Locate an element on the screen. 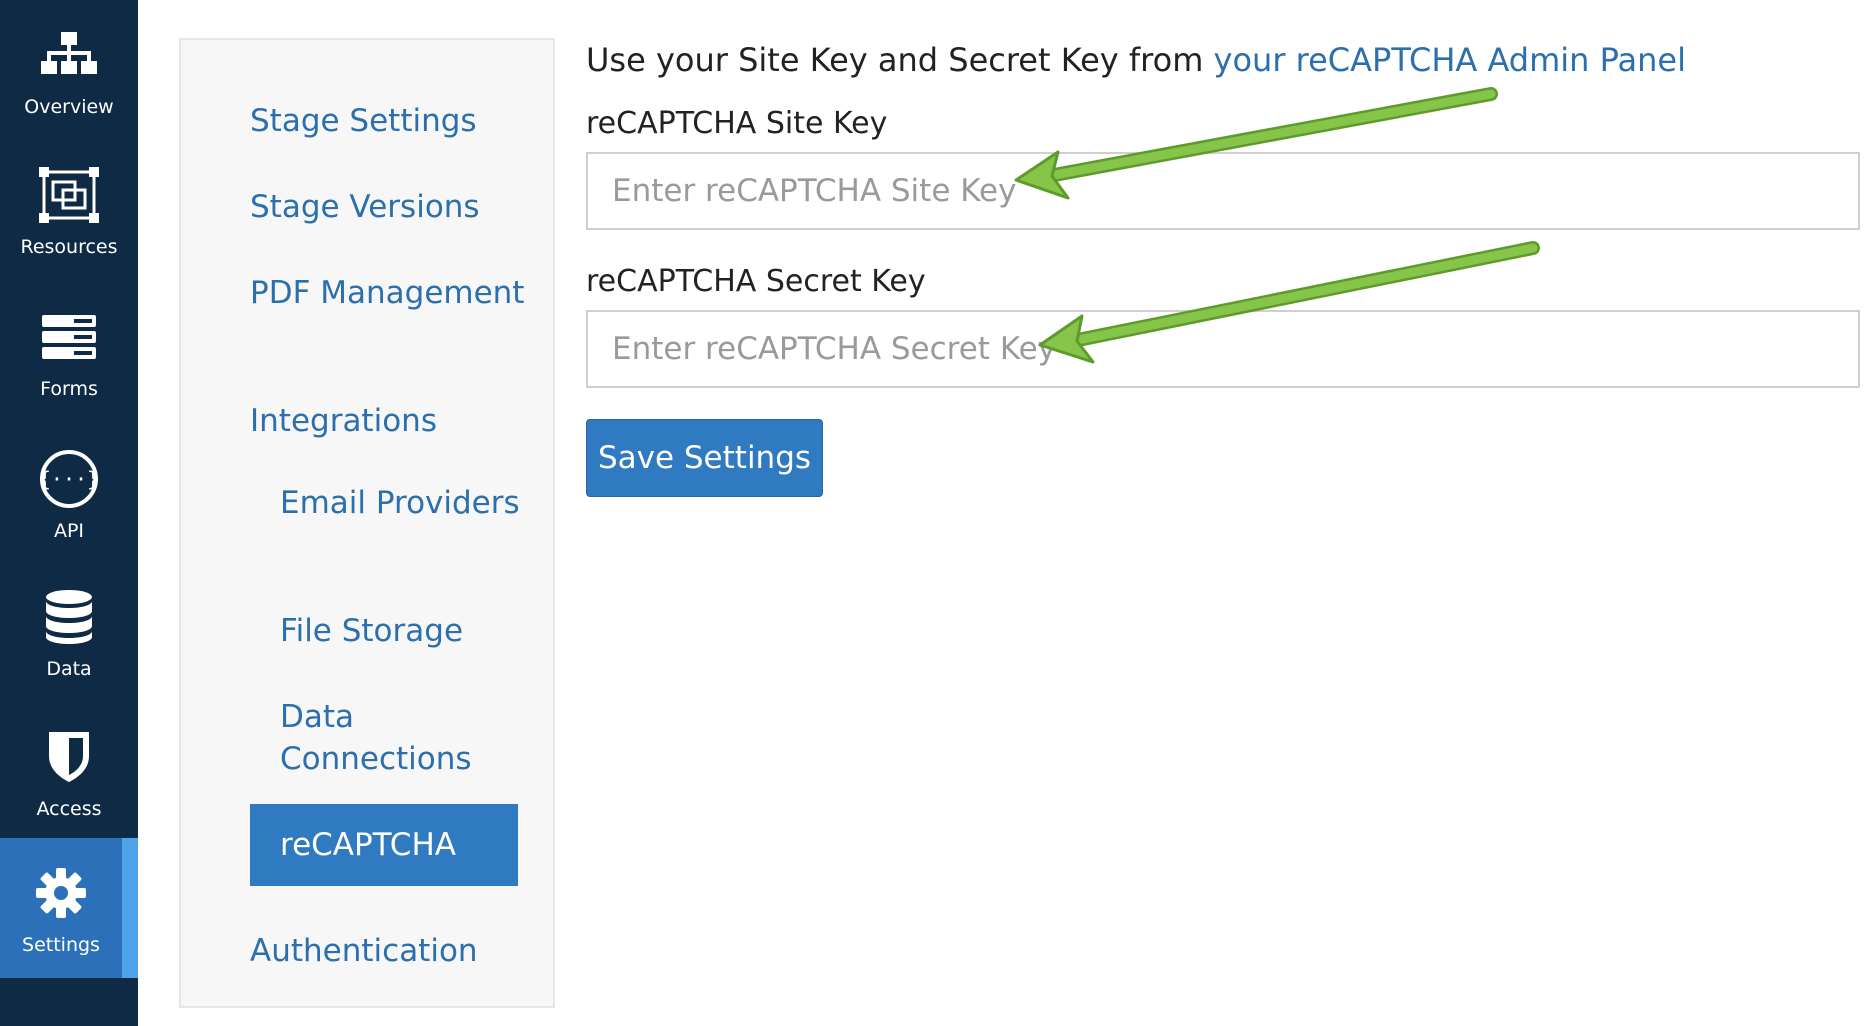 The width and height of the screenshot is (1868, 1026). nav-item-data: Data is located at coordinates (69, 632).